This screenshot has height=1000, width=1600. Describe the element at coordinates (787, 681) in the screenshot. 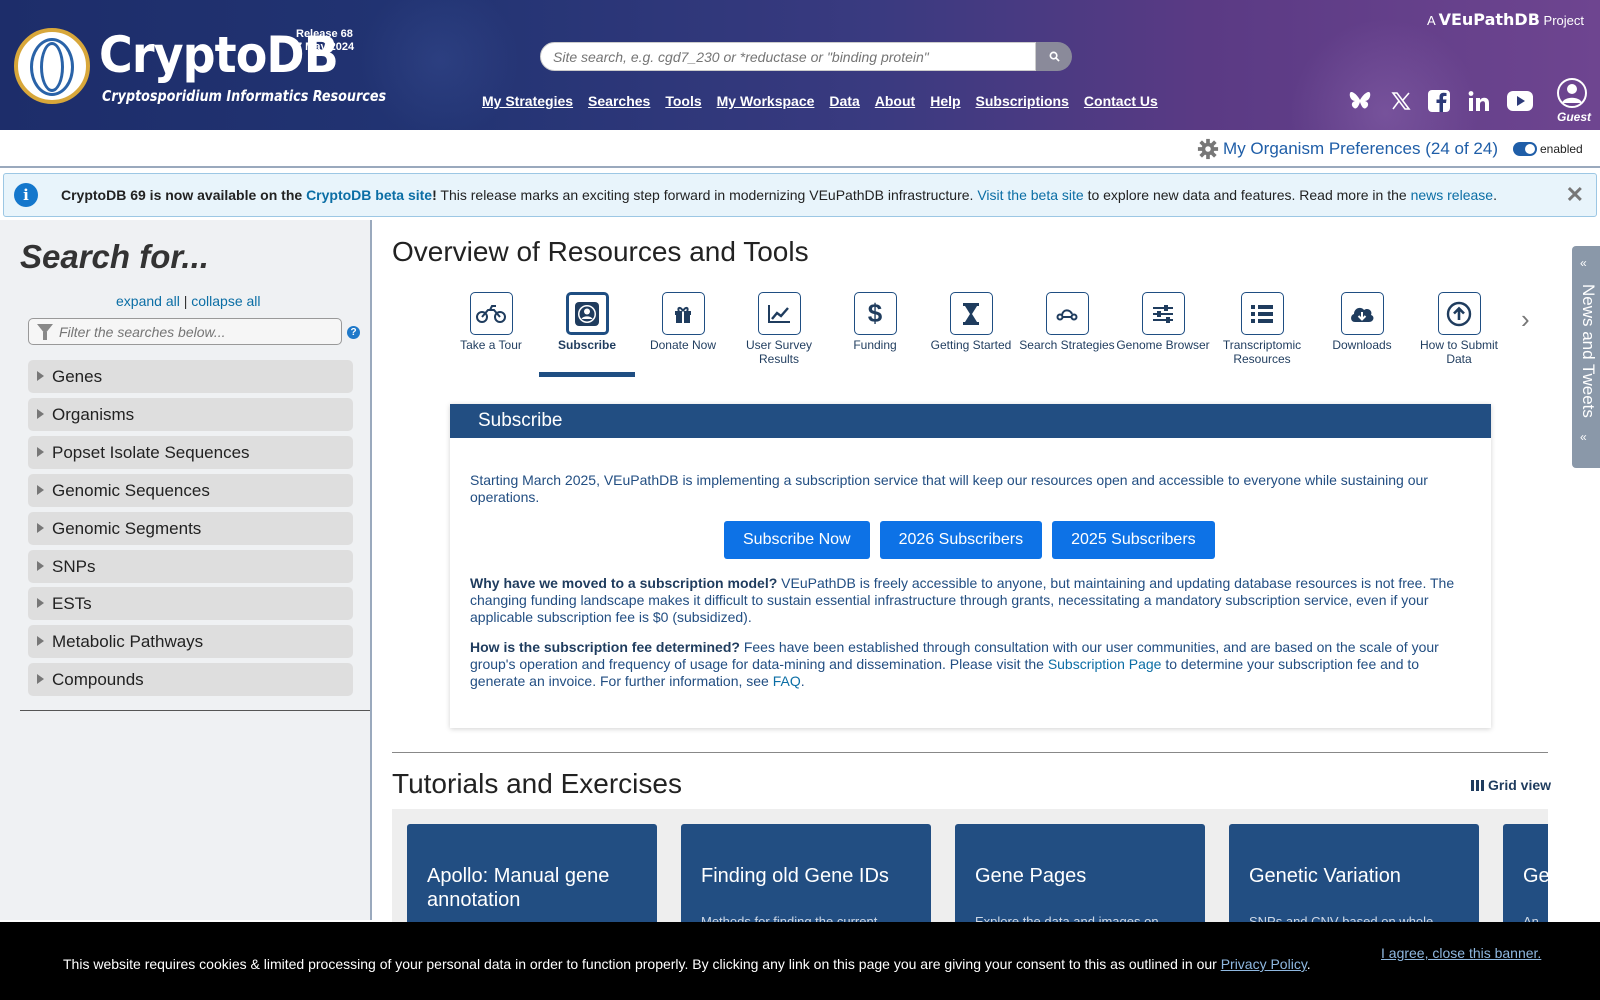

I see `faq-link: FAQ` at that location.